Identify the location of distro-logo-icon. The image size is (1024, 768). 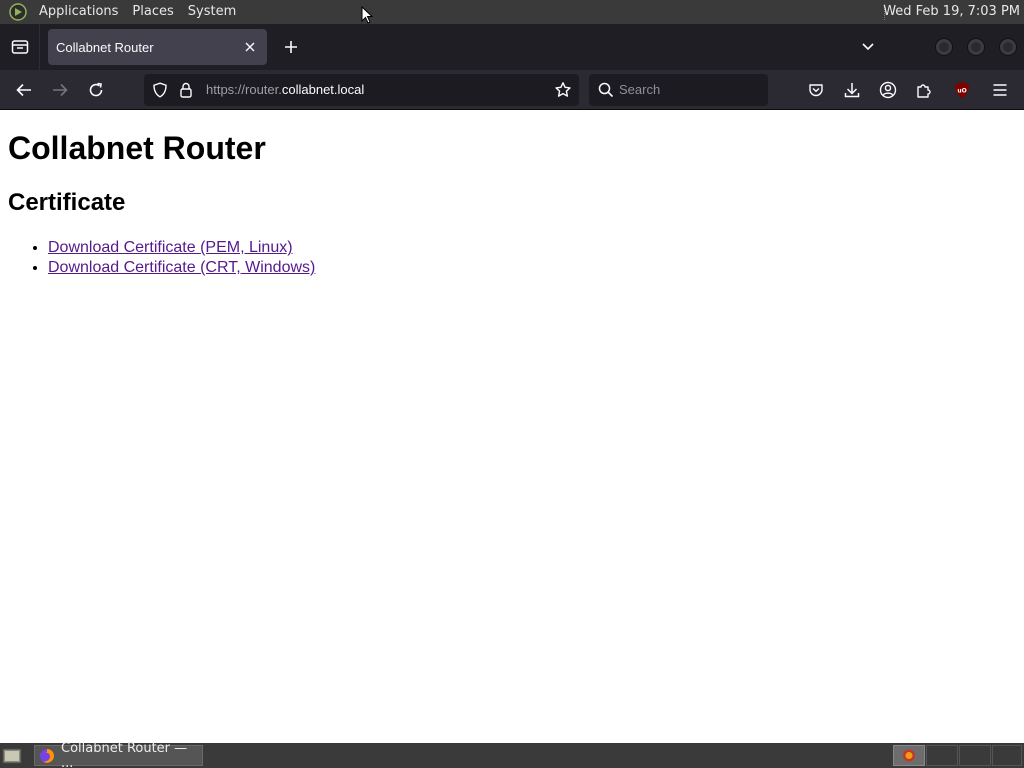
(18, 12).